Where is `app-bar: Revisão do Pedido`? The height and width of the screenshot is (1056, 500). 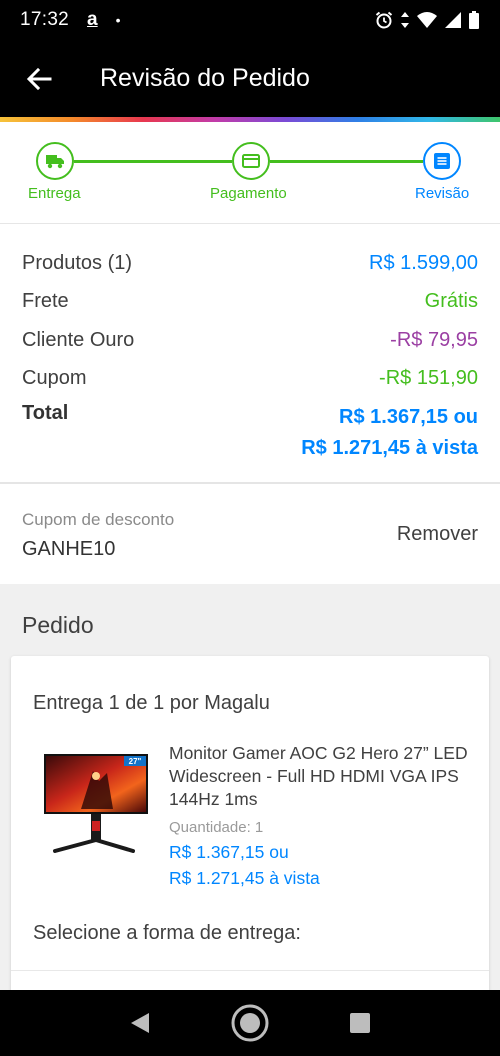
app-bar: Revisão do Pedido is located at coordinates (250, 78).